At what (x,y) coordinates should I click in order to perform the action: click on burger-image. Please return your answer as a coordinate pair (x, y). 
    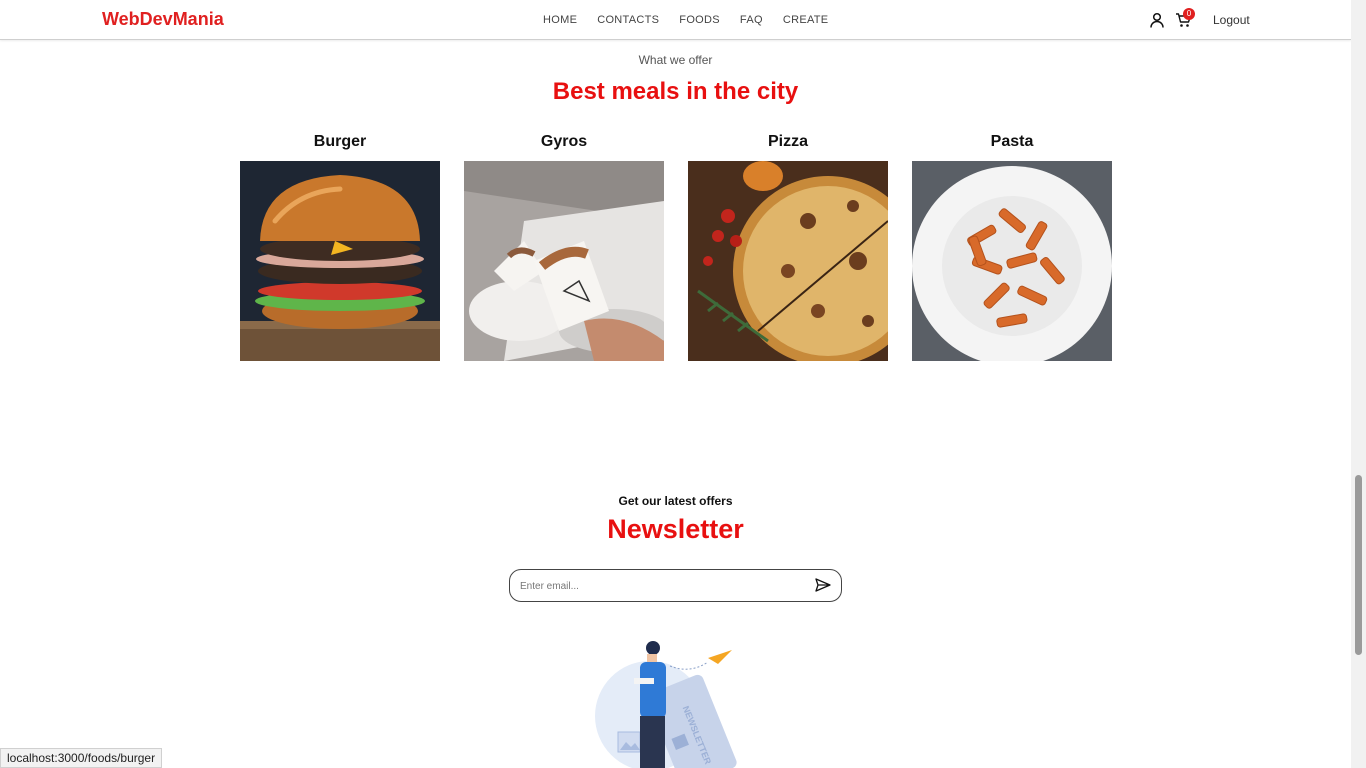
    Looking at the image, I should click on (340, 261).